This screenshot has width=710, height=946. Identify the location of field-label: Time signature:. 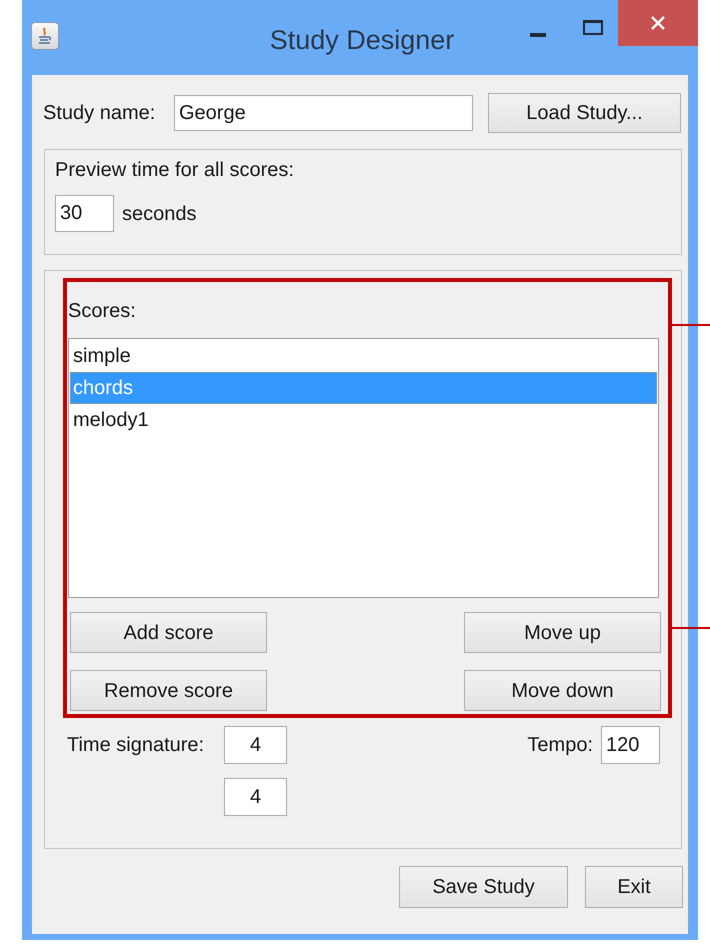
(136, 745).